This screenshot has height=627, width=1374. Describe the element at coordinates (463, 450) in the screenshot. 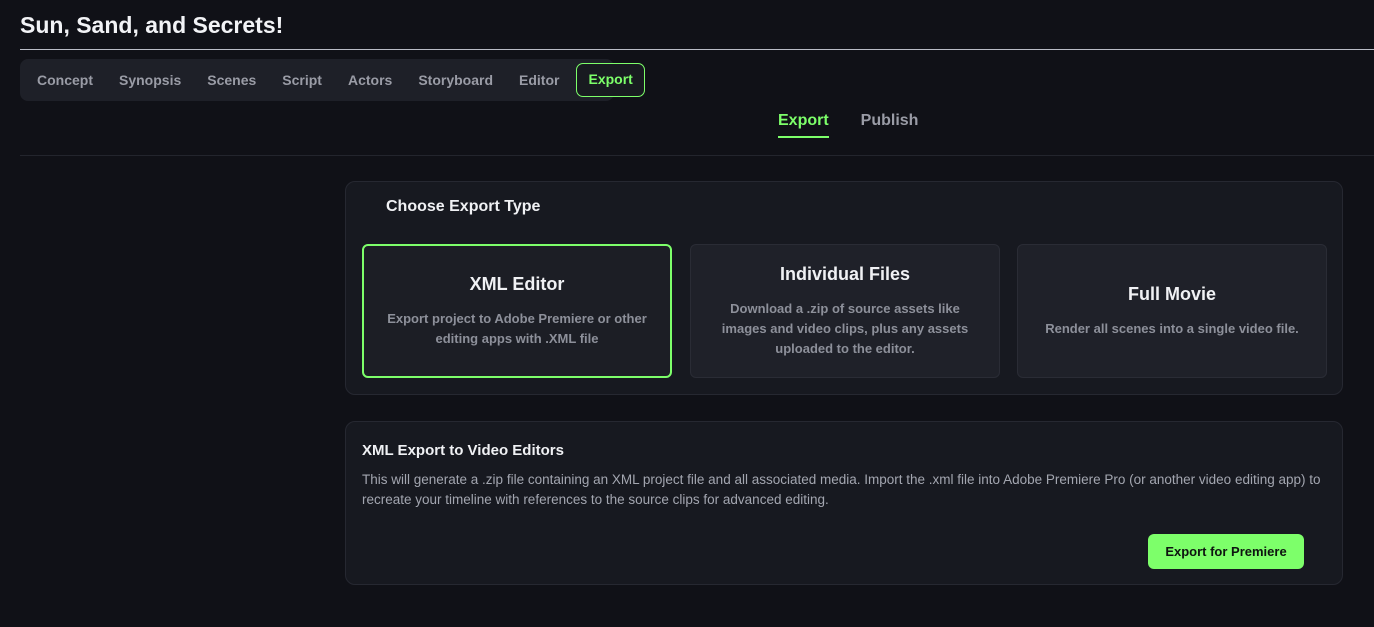

I see `xml-export-title: XML Export to Video Editors` at that location.